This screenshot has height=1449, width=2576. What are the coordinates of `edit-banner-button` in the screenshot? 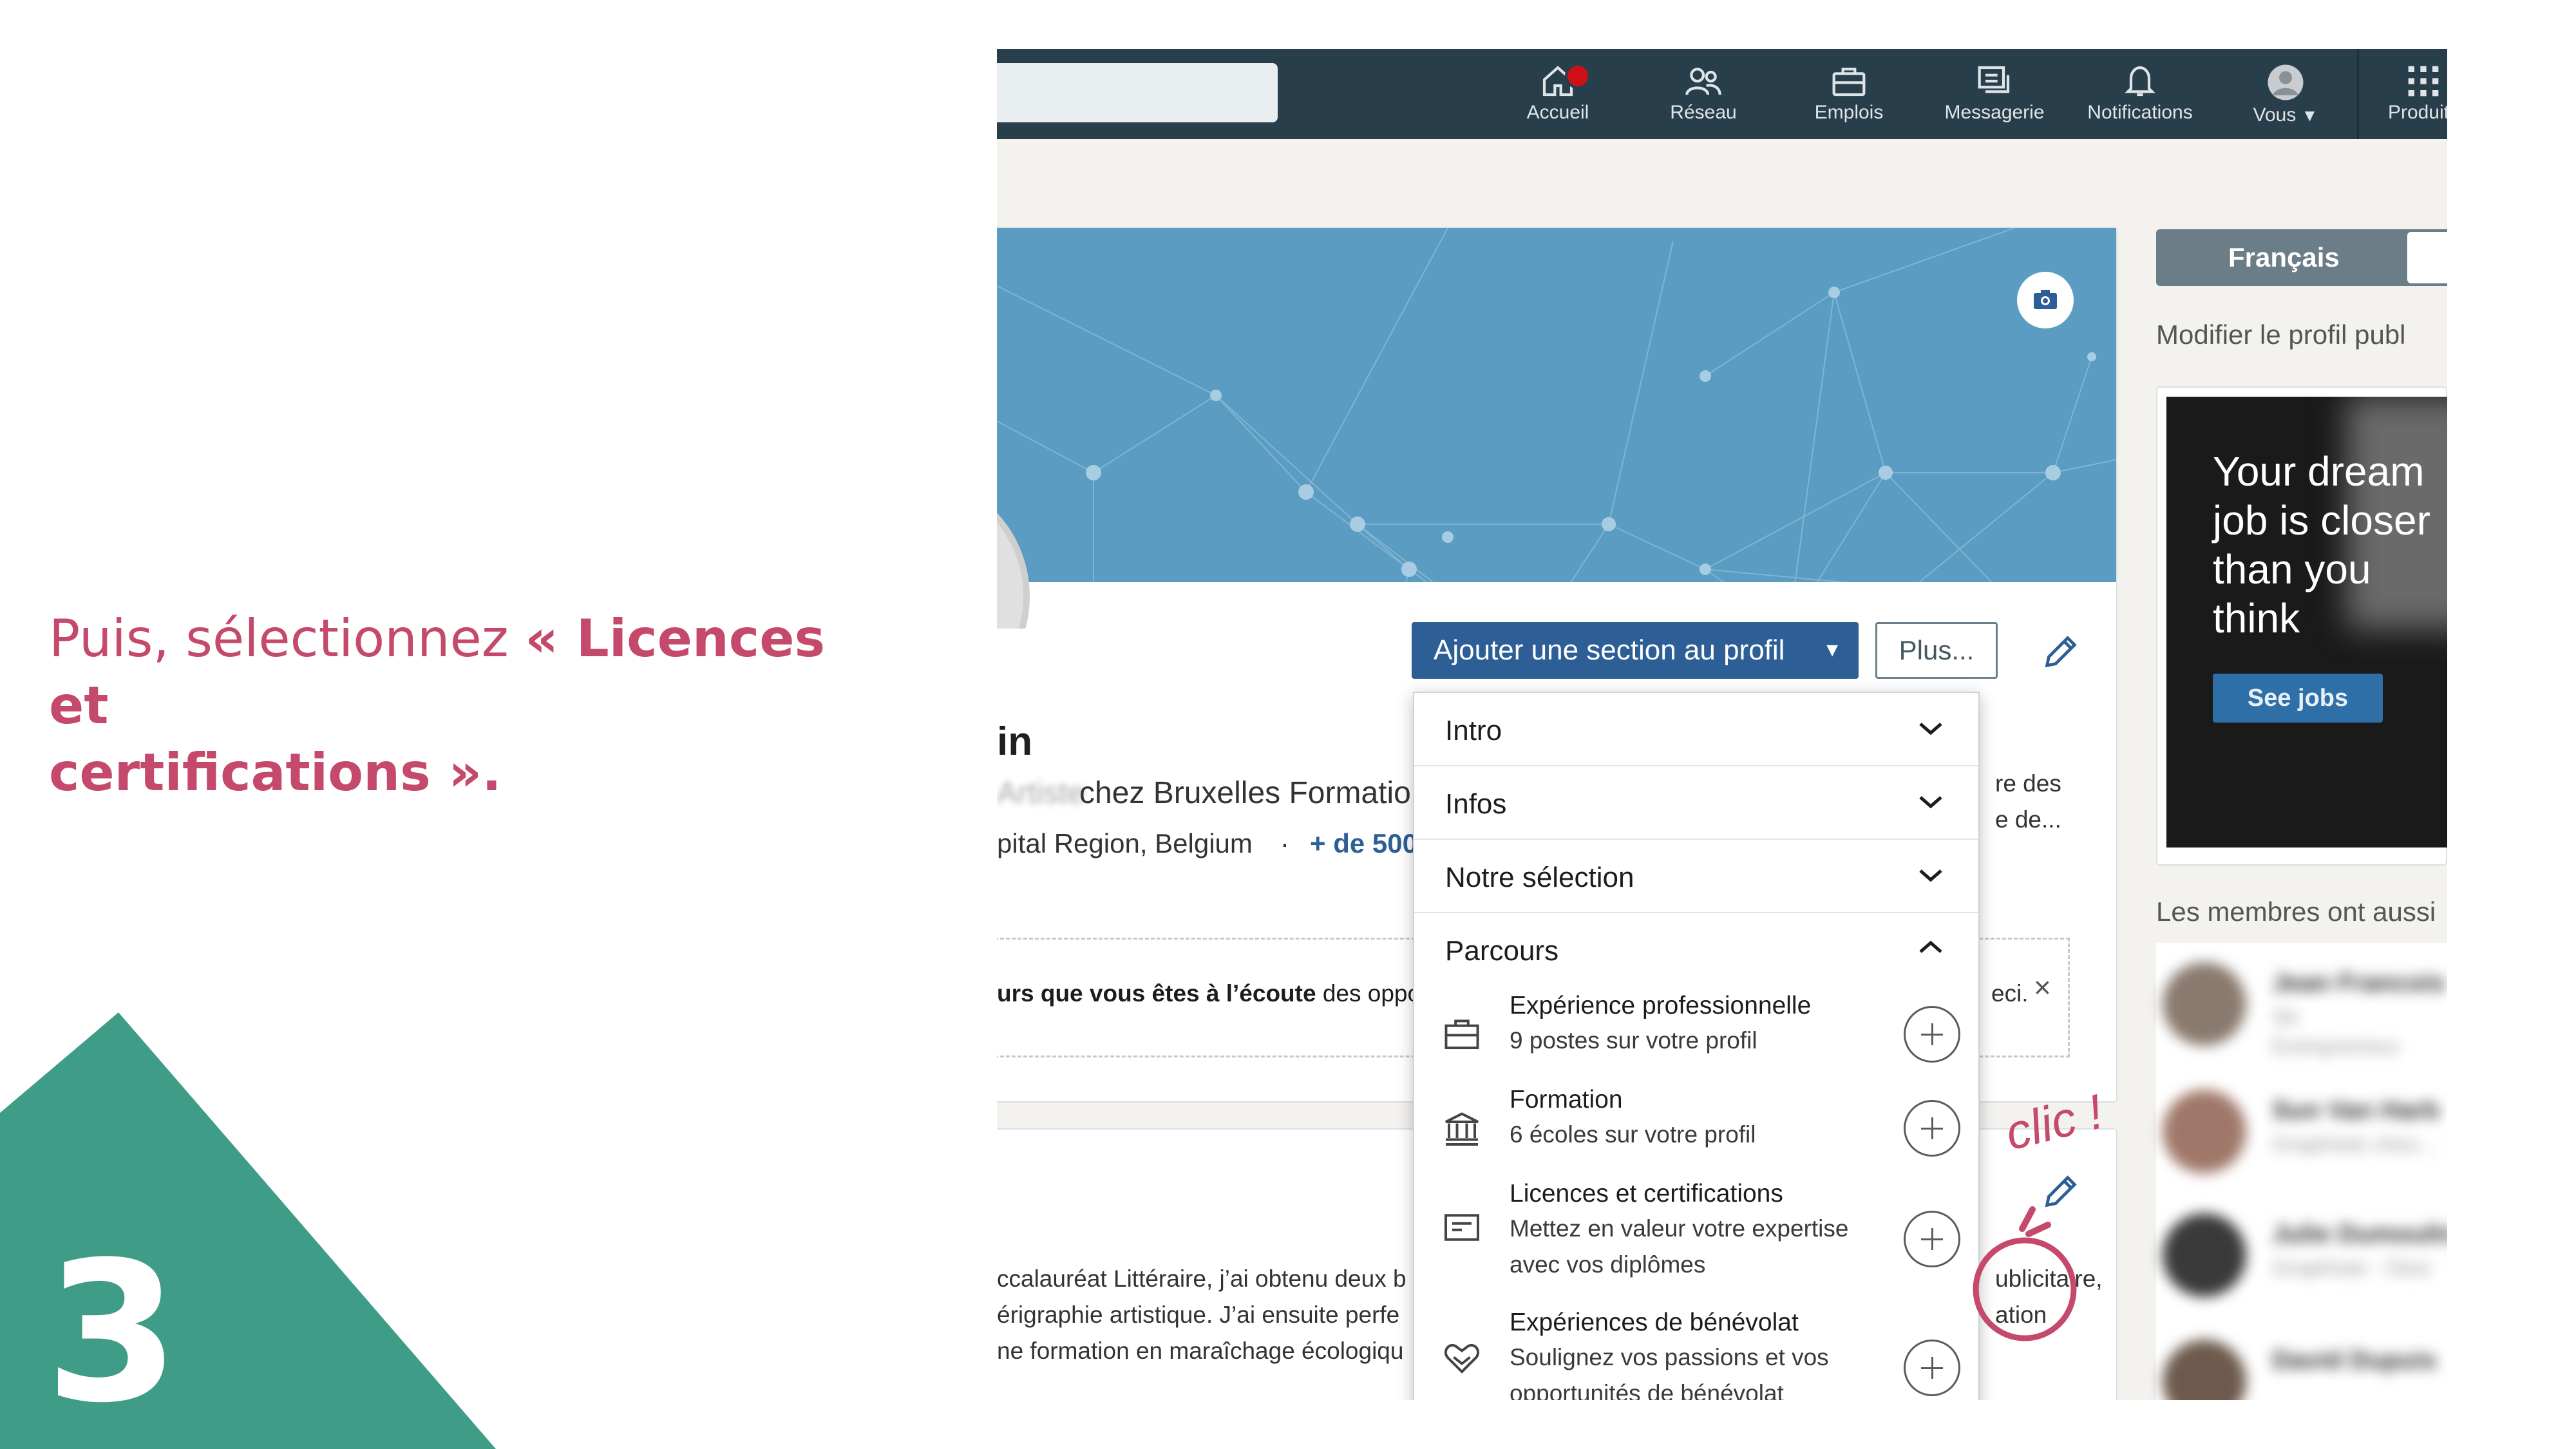 It's located at (2045, 300).